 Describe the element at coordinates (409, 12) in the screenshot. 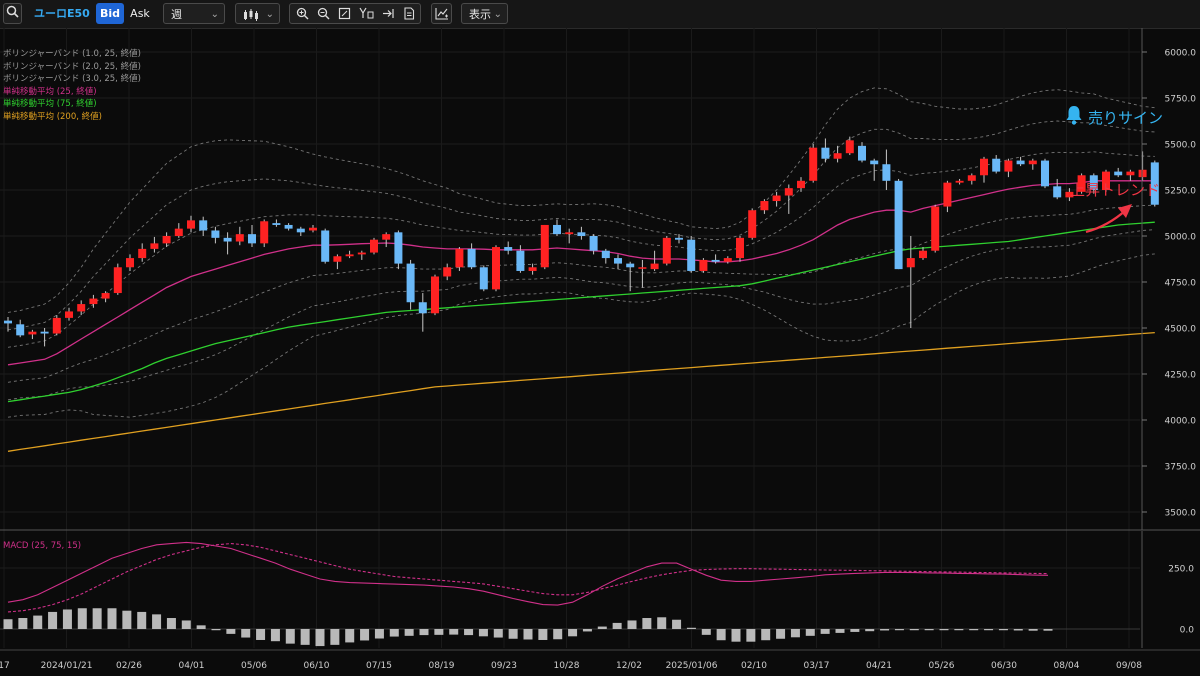

I see `document-icon` at that location.